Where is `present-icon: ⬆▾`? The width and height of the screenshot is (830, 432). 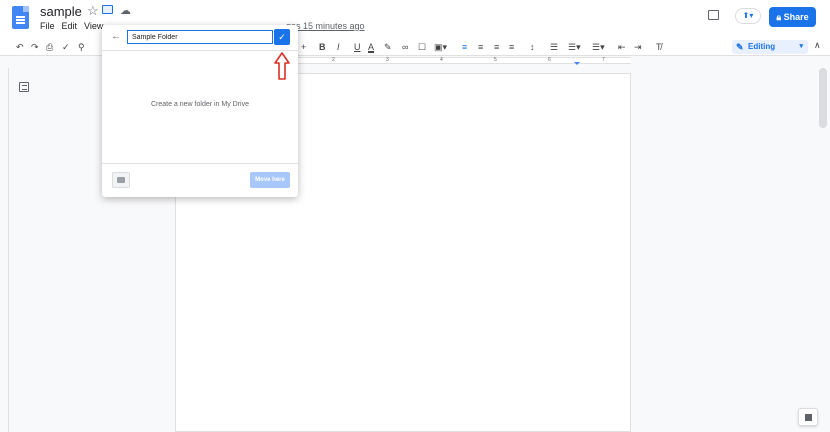
present-icon: ⬆▾ is located at coordinates (748, 15).